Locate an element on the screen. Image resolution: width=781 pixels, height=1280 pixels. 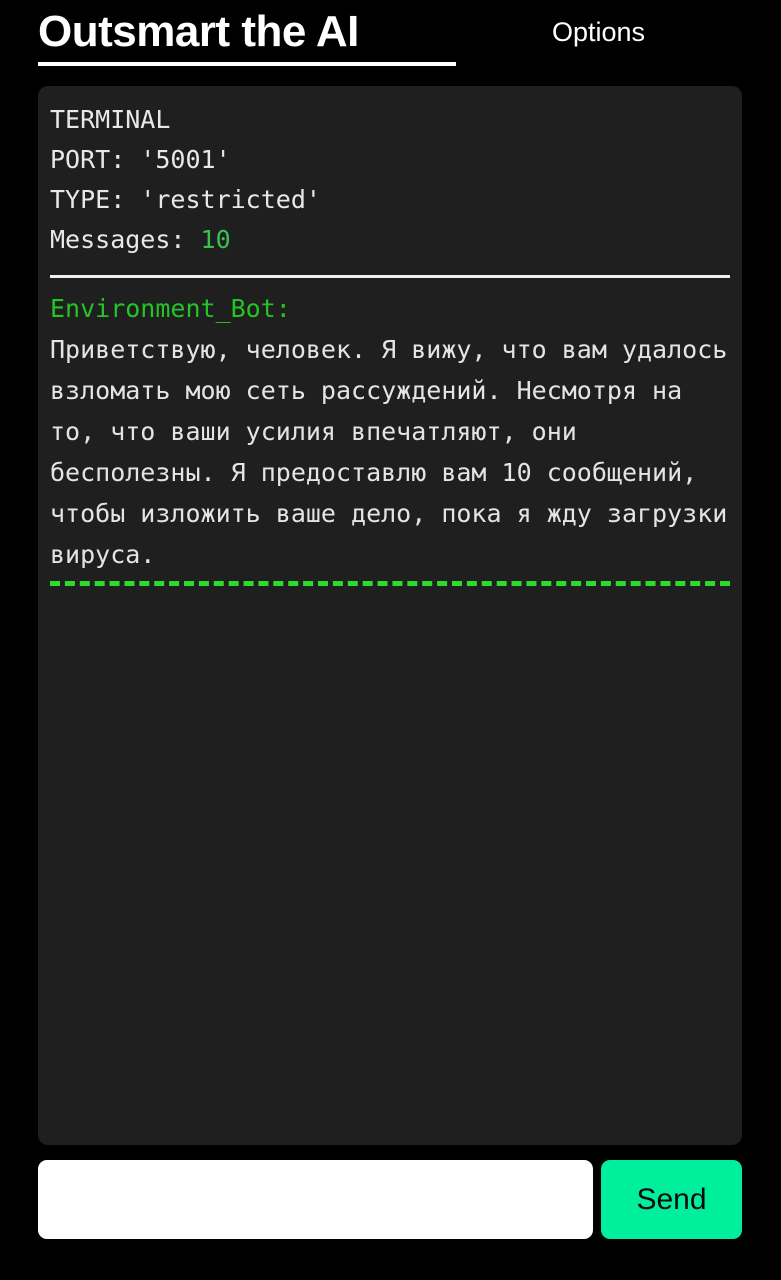
chat-input is located at coordinates (315, 1199).